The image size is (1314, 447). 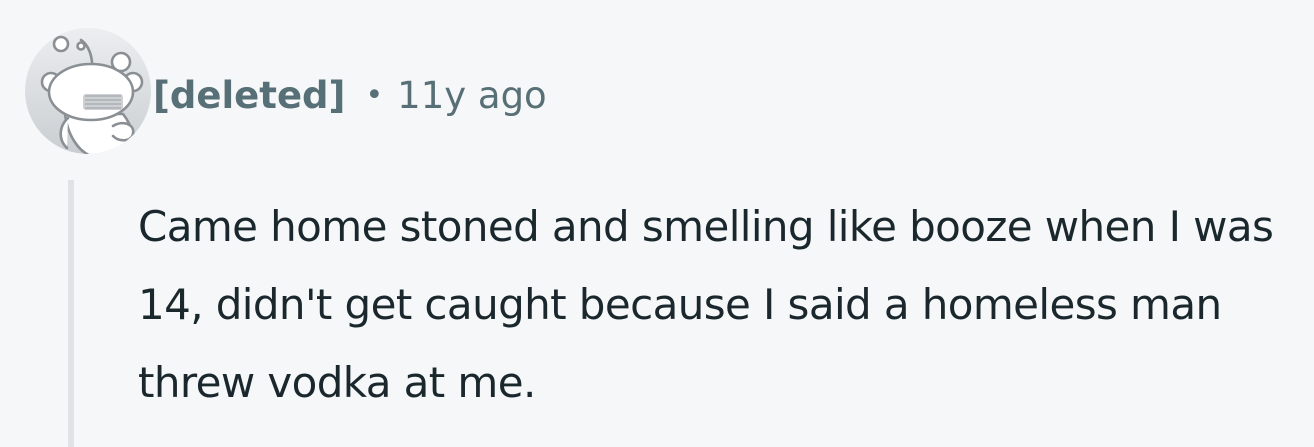 What do you see at coordinates (249, 96) in the screenshot?
I see `author-name: [deleted]` at bounding box center [249, 96].